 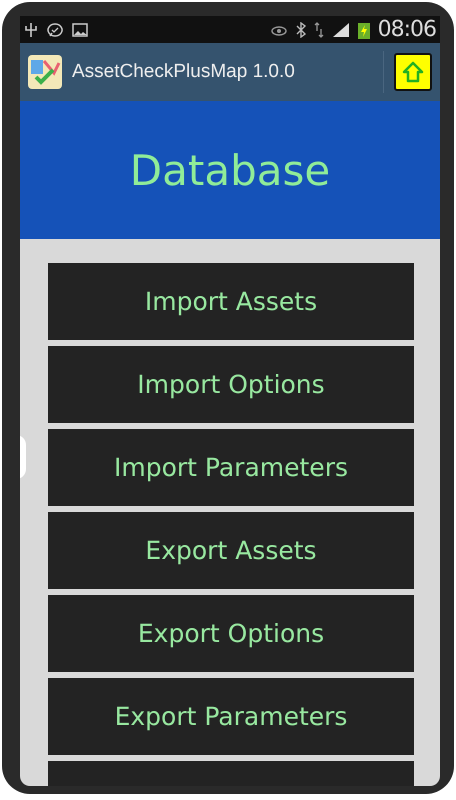 What do you see at coordinates (80, 29) in the screenshot?
I see `image-icon` at bounding box center [80, 29].